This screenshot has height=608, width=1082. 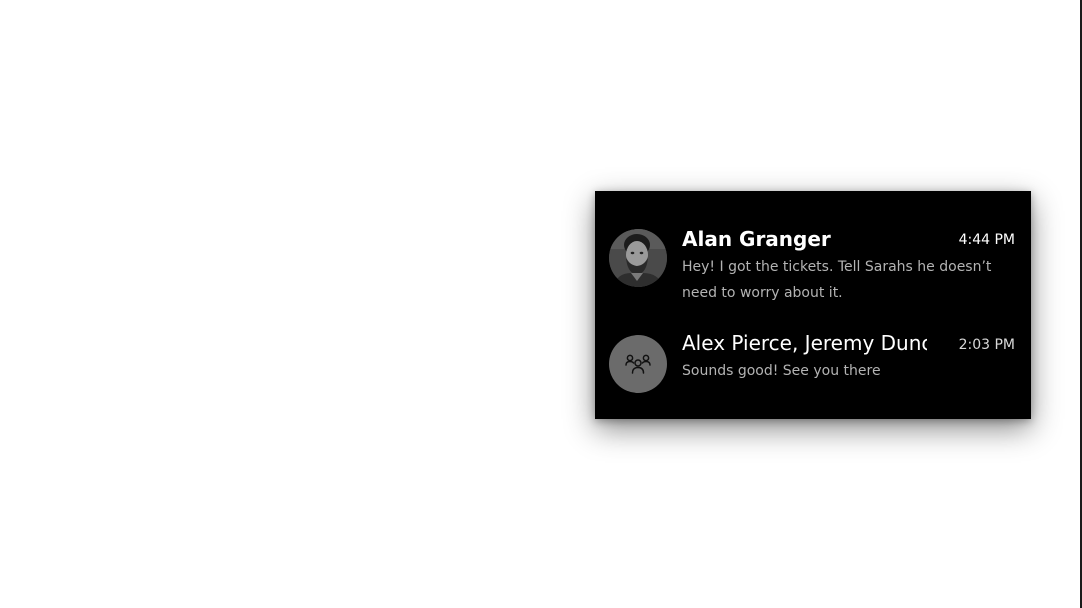 I want to click on conversation-name: Alex Pierce, Jeremy Dunc, so click(x=804, y=343).